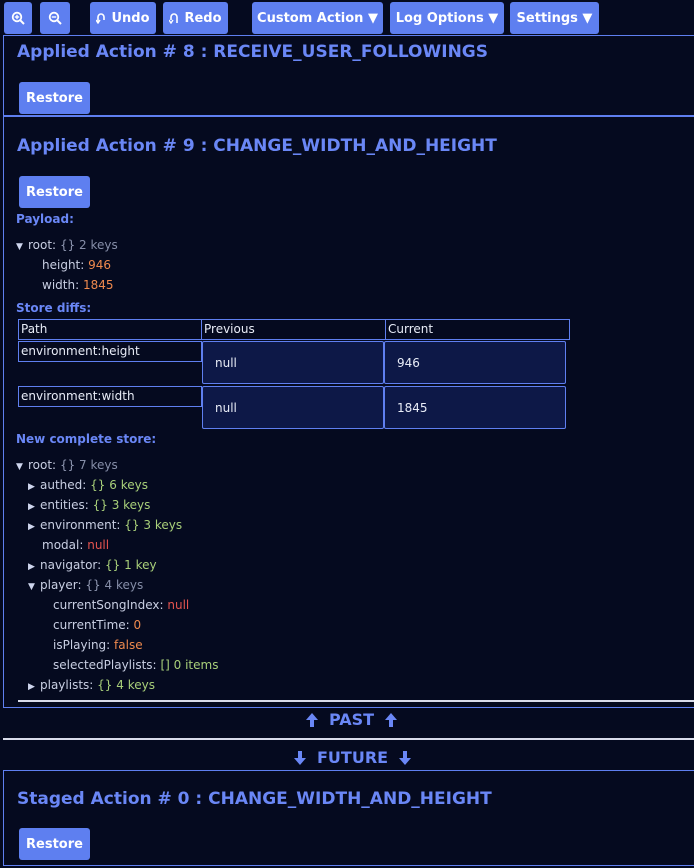 The height and width of the screenshot is (868, 694). What do you see at coordinates (78, 285) in the screenshot?
I see `payload-width-row: width: 1845` at bounding box center [78, 285].